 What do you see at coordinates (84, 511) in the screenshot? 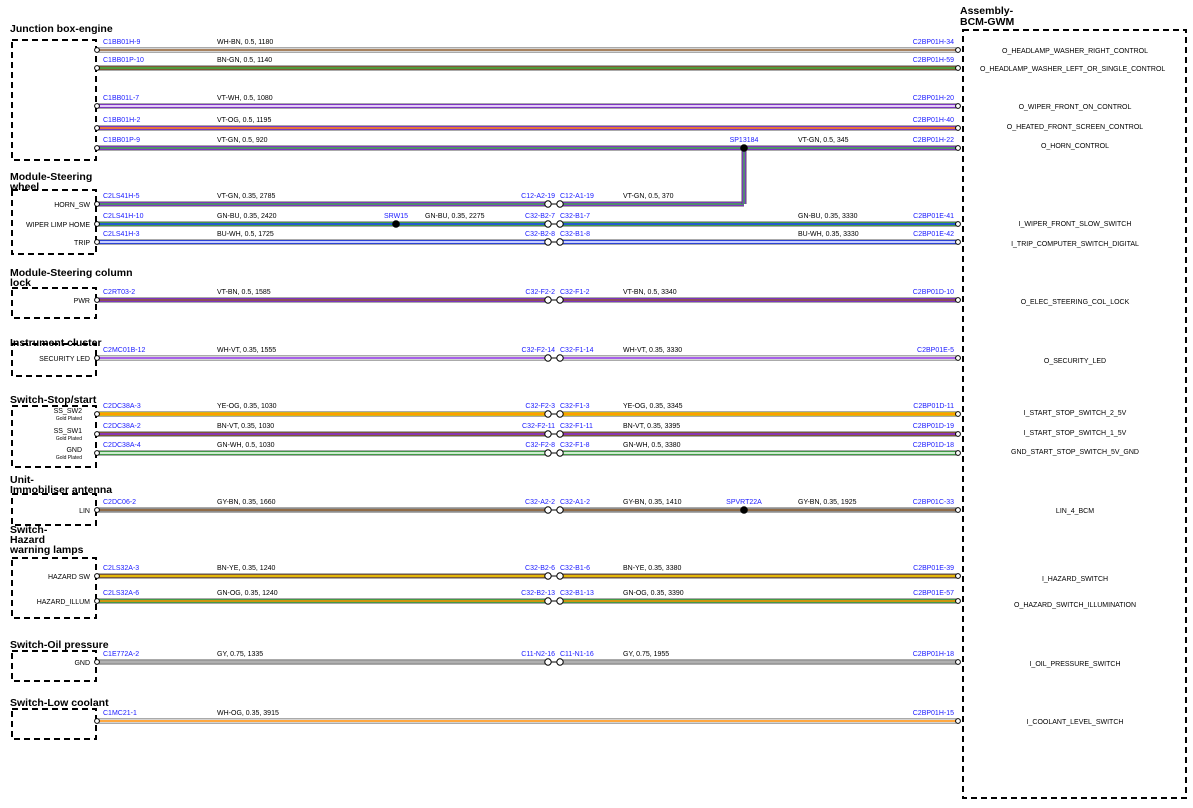
I see `pin-label: LIN` at bounding box center [84, 511].